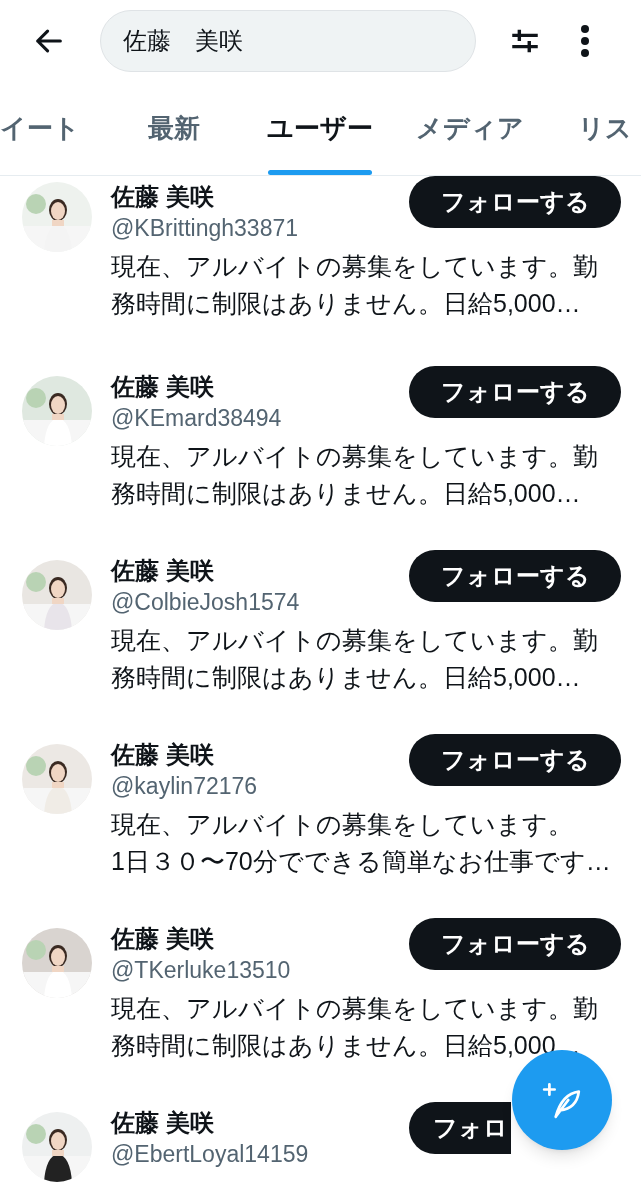 The height and width of the screenshot is (1200, 641). Describe the element at coordinates (40, 128) in the screenshot. I see `tab: イート` at that location.